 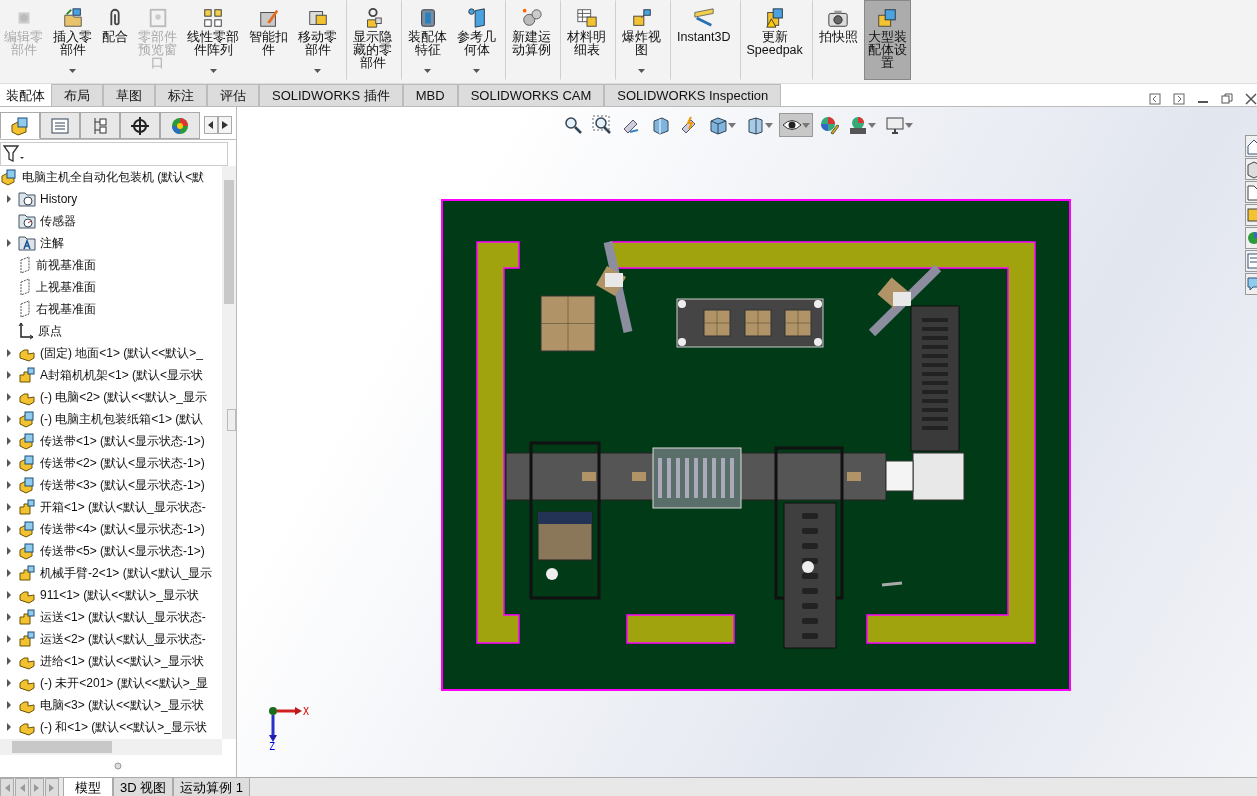 I want to click on ribbon-tab: 评估, so click(x=233, y=95).